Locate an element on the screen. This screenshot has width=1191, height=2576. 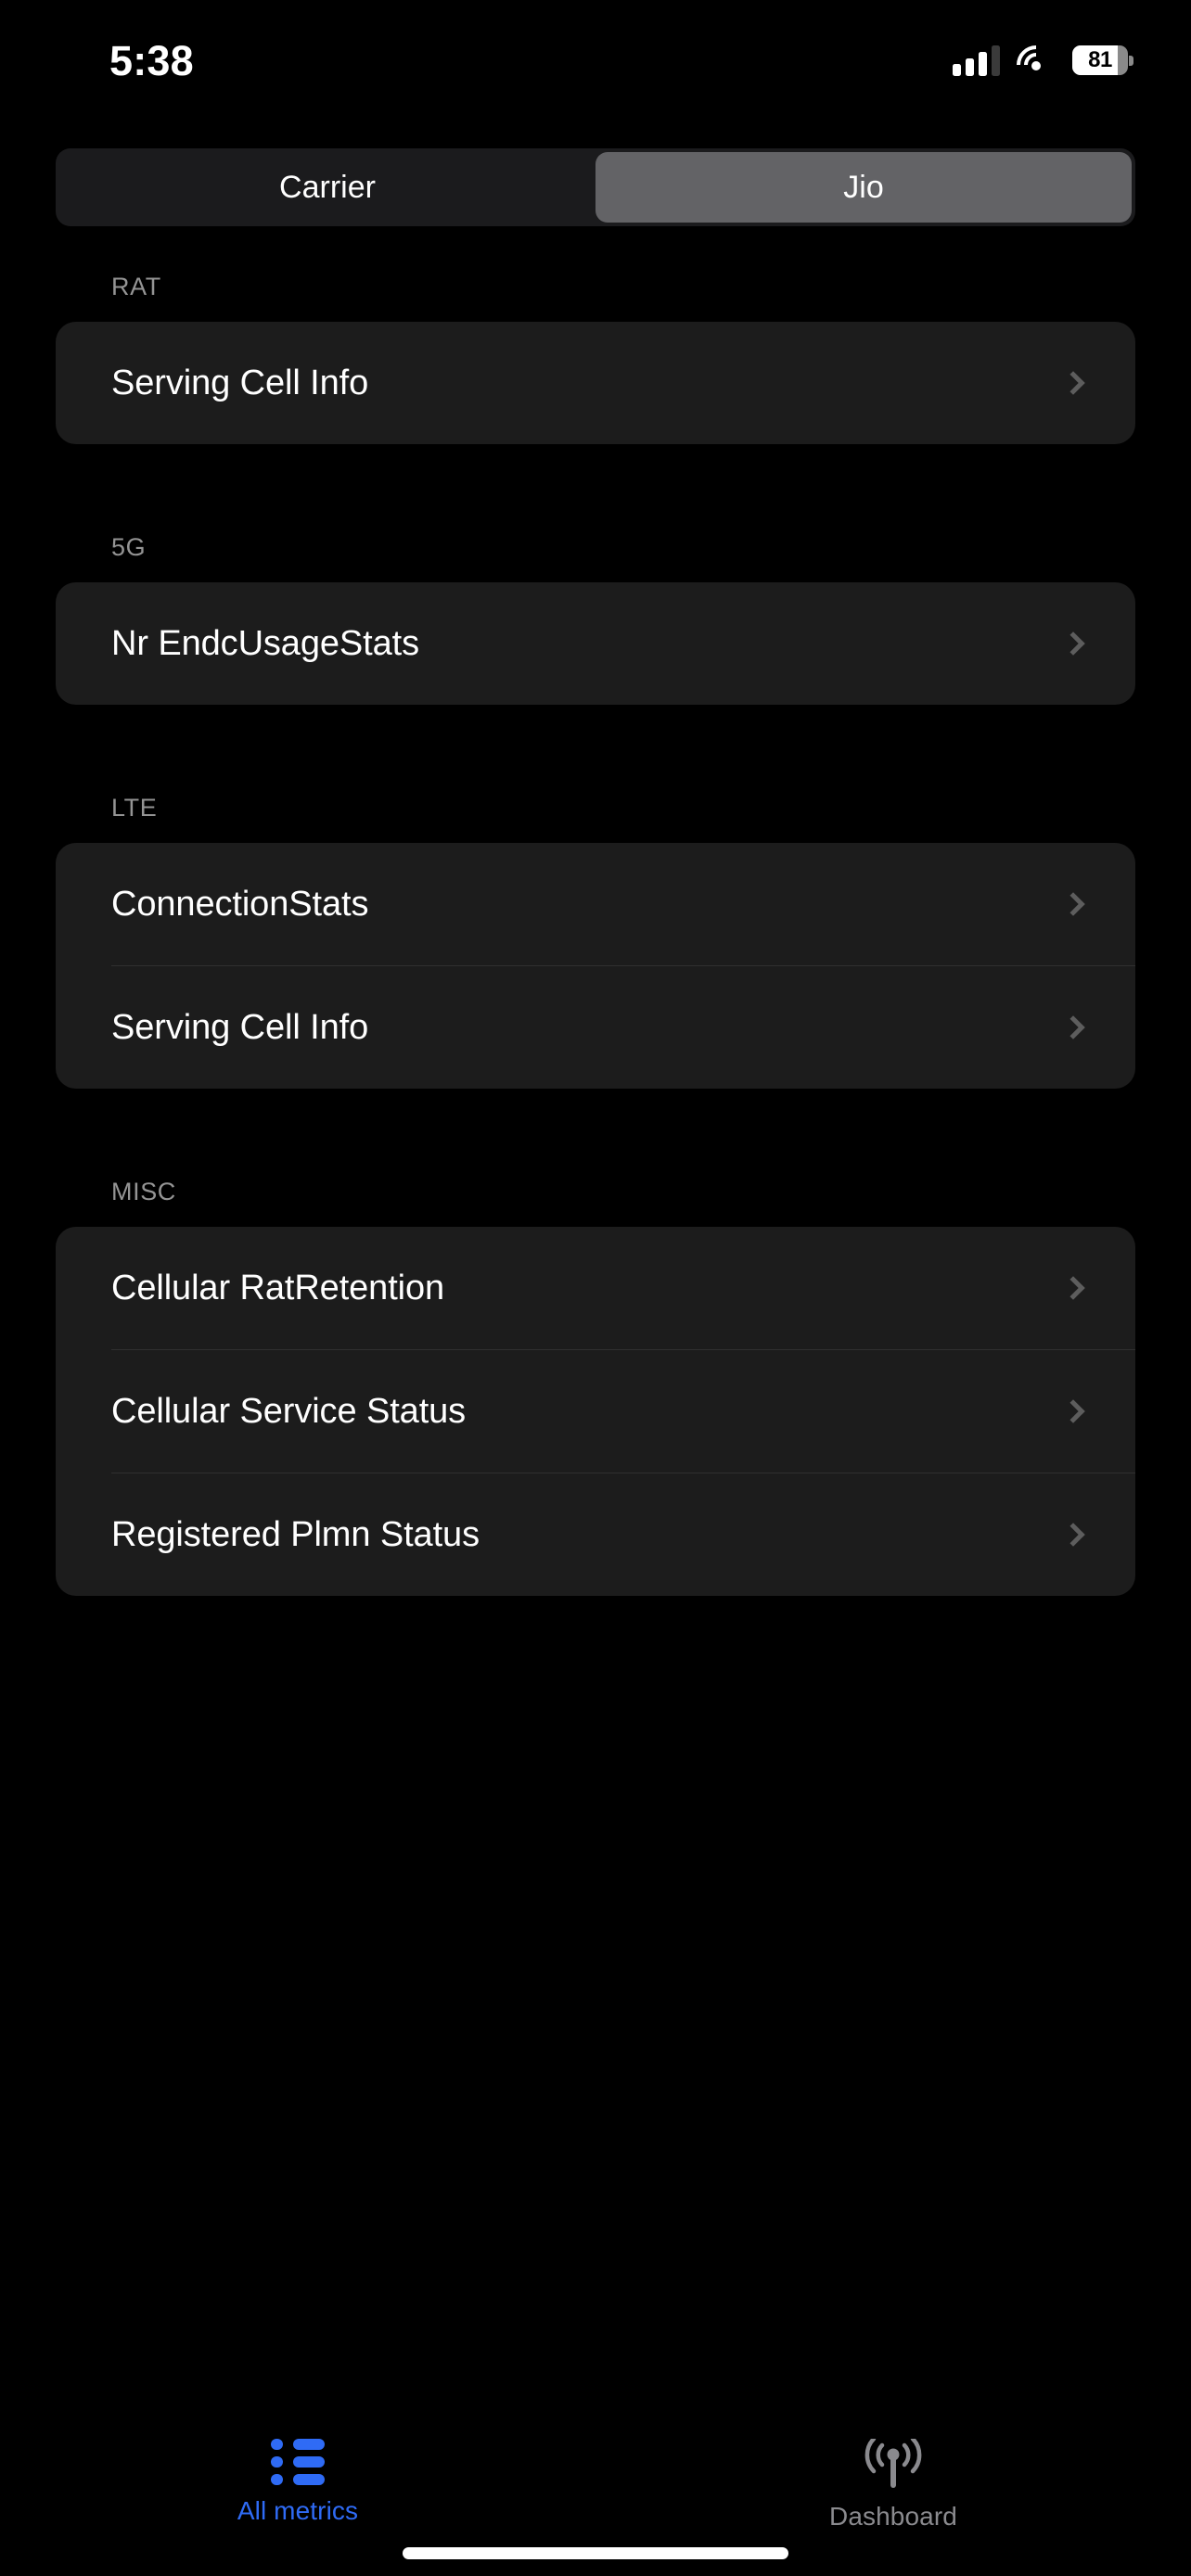
list-item: Cellular Service Status is located at coordinates (595, 1411).